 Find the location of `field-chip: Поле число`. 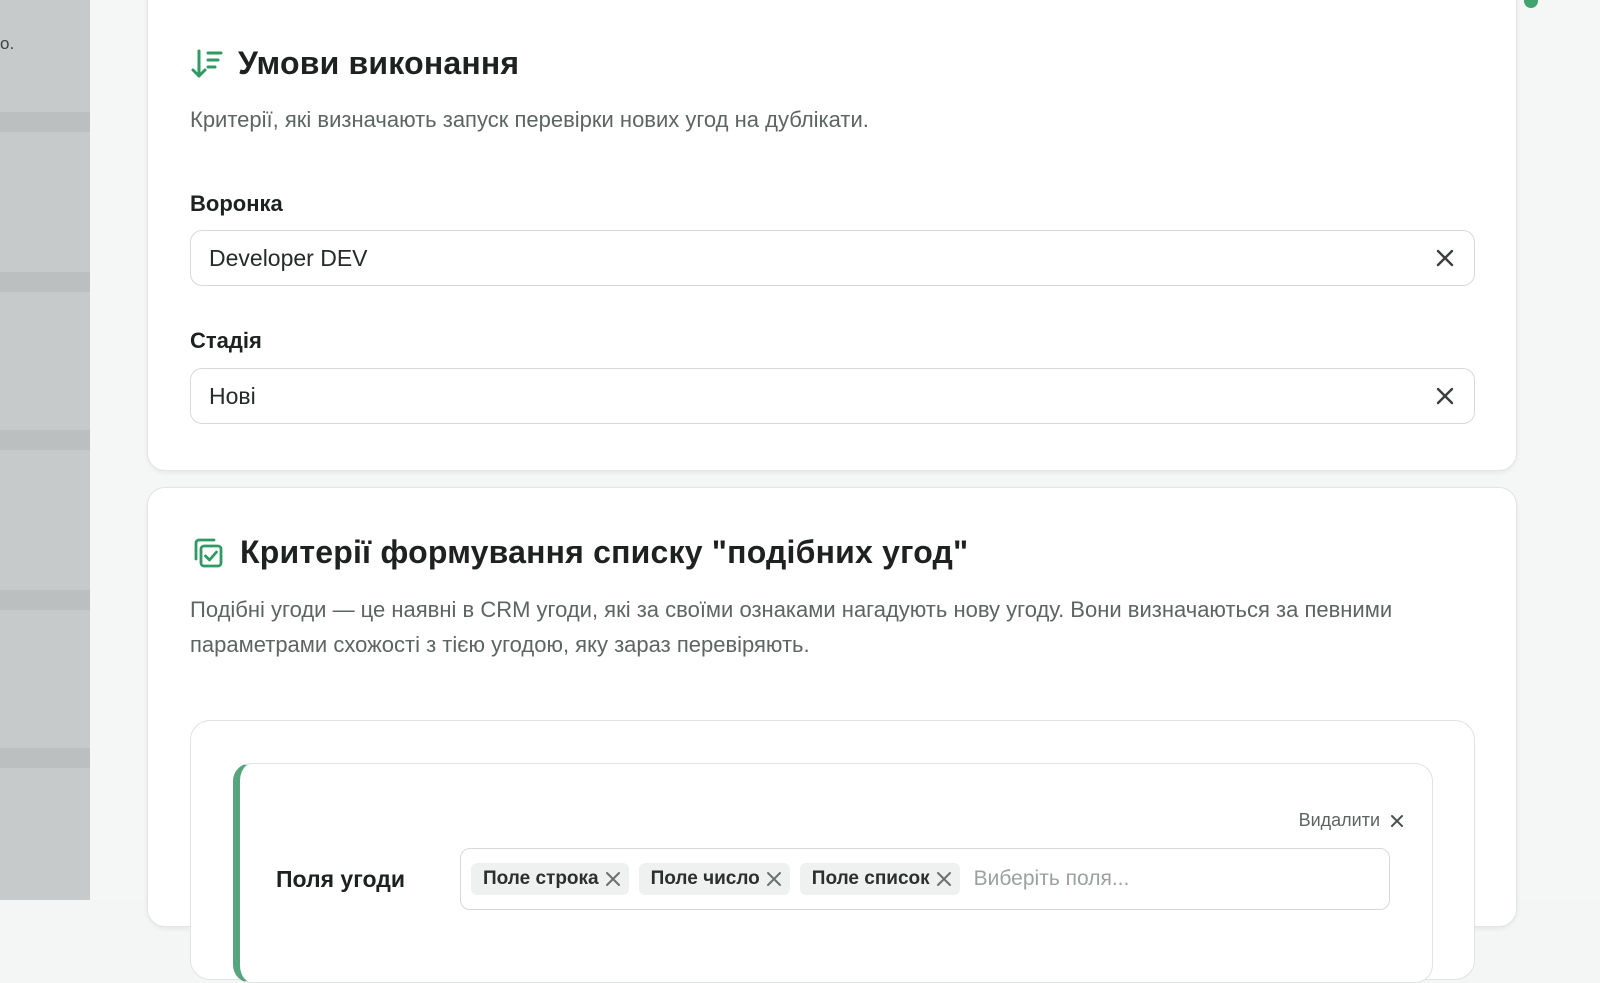

field-chip: Поле число is located at coordinates (714, 879).